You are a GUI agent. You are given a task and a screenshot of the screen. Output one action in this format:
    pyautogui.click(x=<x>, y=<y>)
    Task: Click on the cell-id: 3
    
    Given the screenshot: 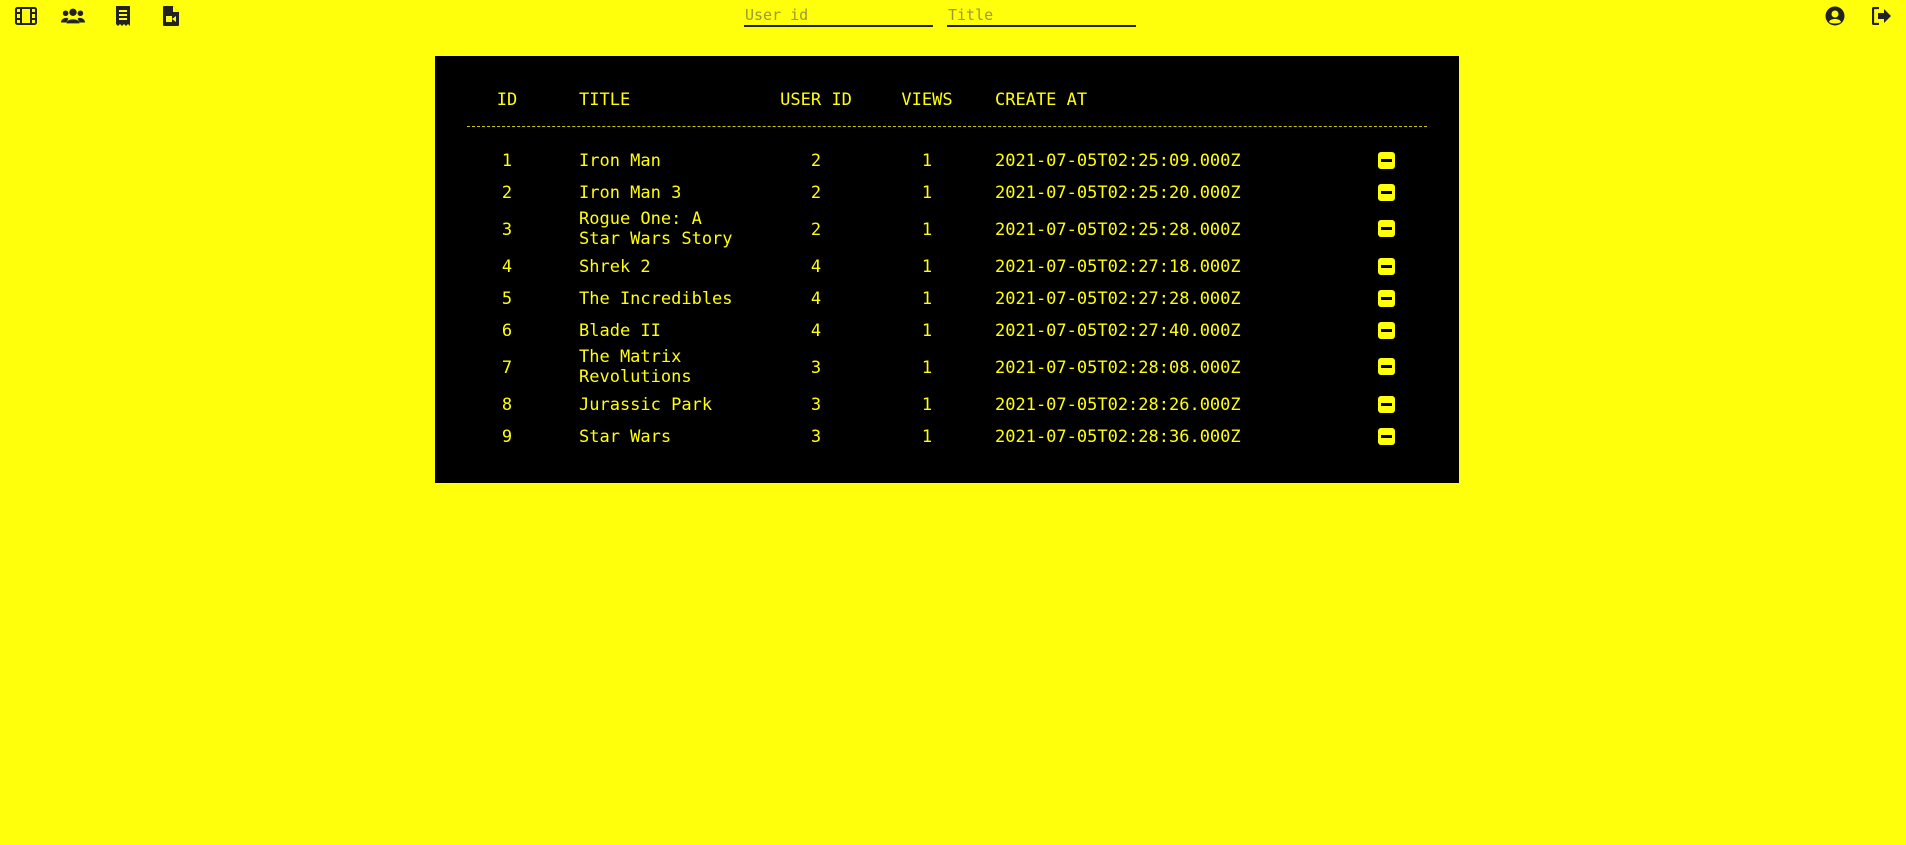 What is the action you would take?
    pyautogui.click(x=507, y=230)
    